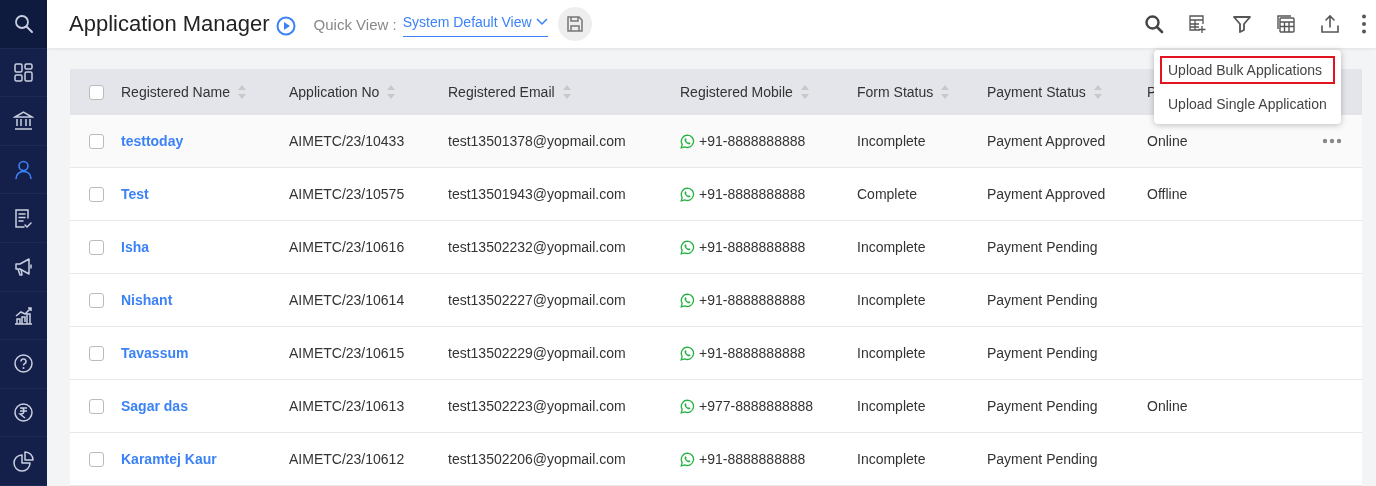 This screenshot has width=1376, height=486. I want to click on select-all-checkbox, so click(96, 92).